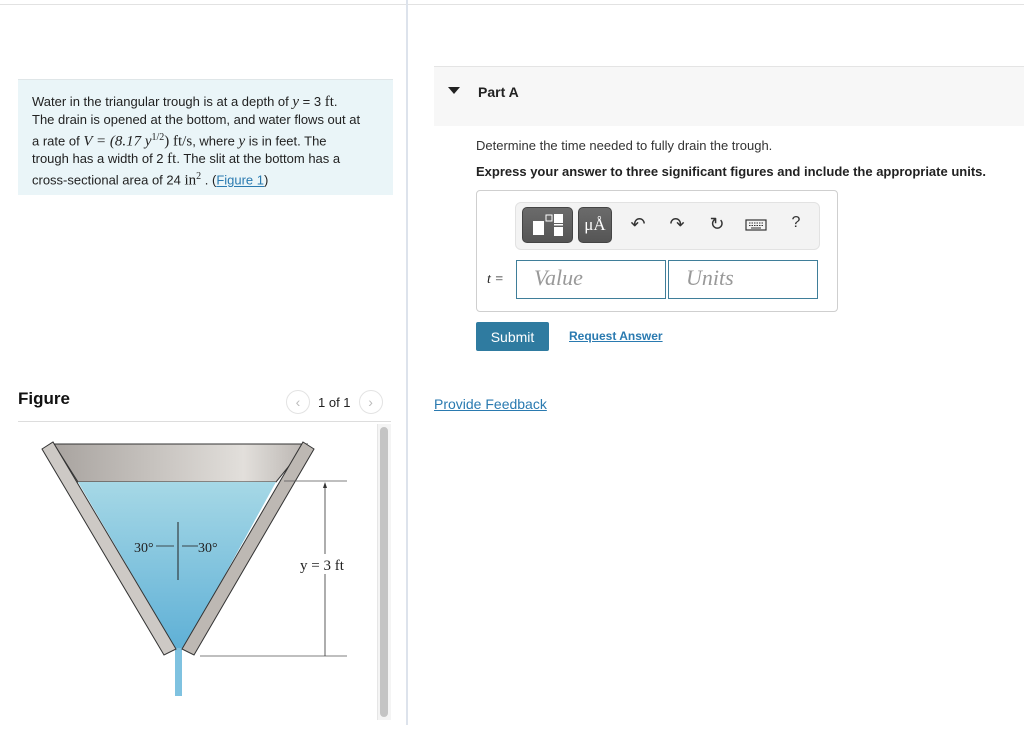 This screenshot has width=1024, height=730. What do you see at coordinates (384, 572) in the screenshot?
I see `figure-scrollbar-thumb` at bounding box center [384, 572].